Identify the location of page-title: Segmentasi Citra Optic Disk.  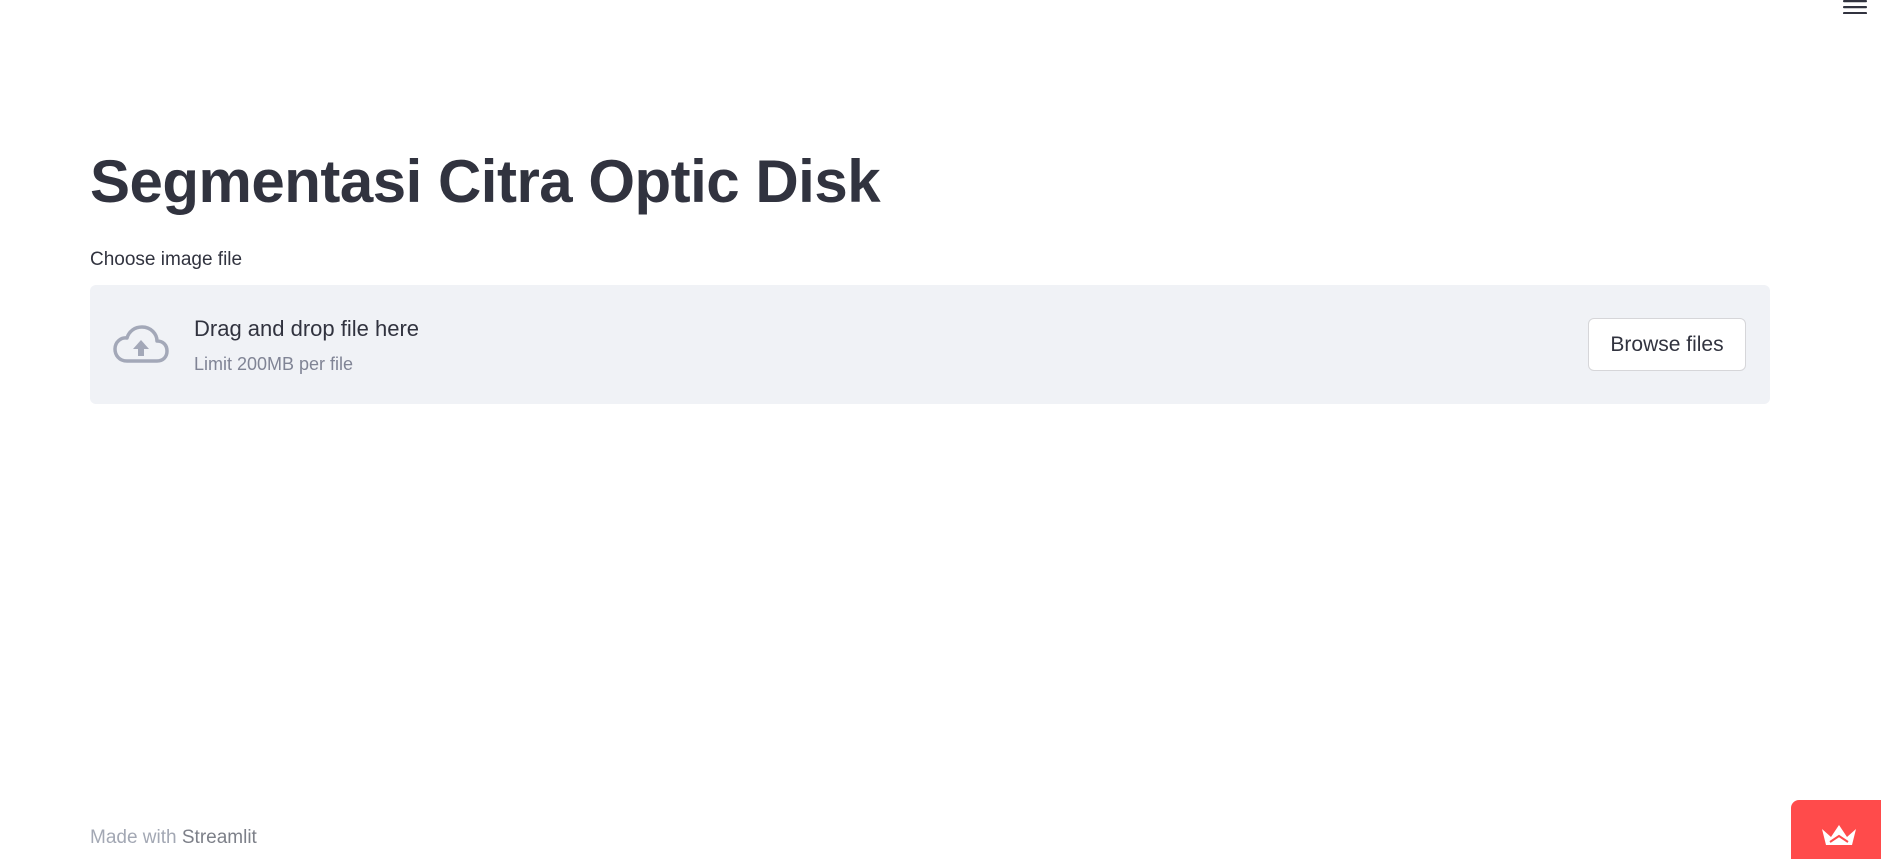
(485, 181).